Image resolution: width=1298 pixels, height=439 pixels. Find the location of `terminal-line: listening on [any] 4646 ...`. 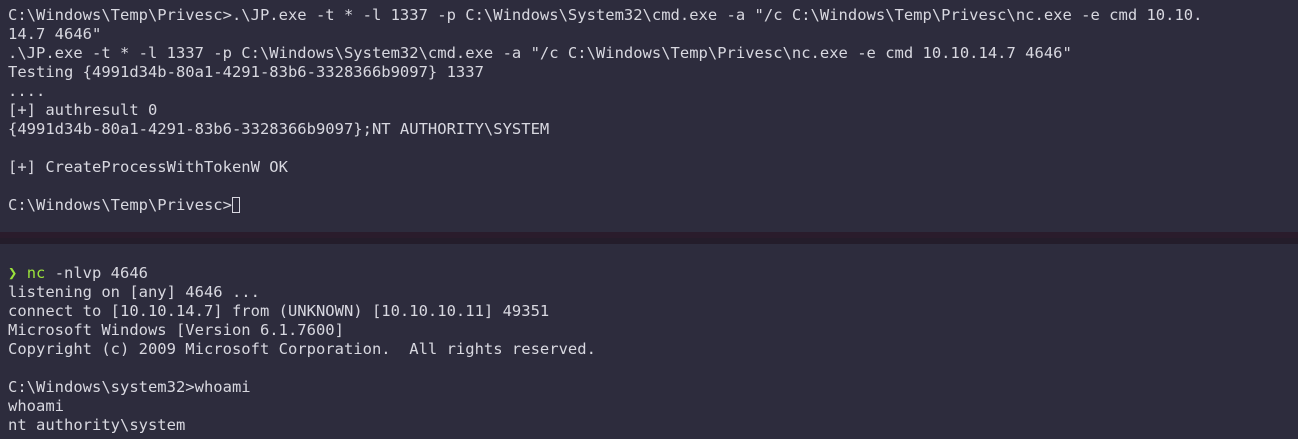

terminal-line: listening on [any] 4646 ... is located at coordinates (134, 292).